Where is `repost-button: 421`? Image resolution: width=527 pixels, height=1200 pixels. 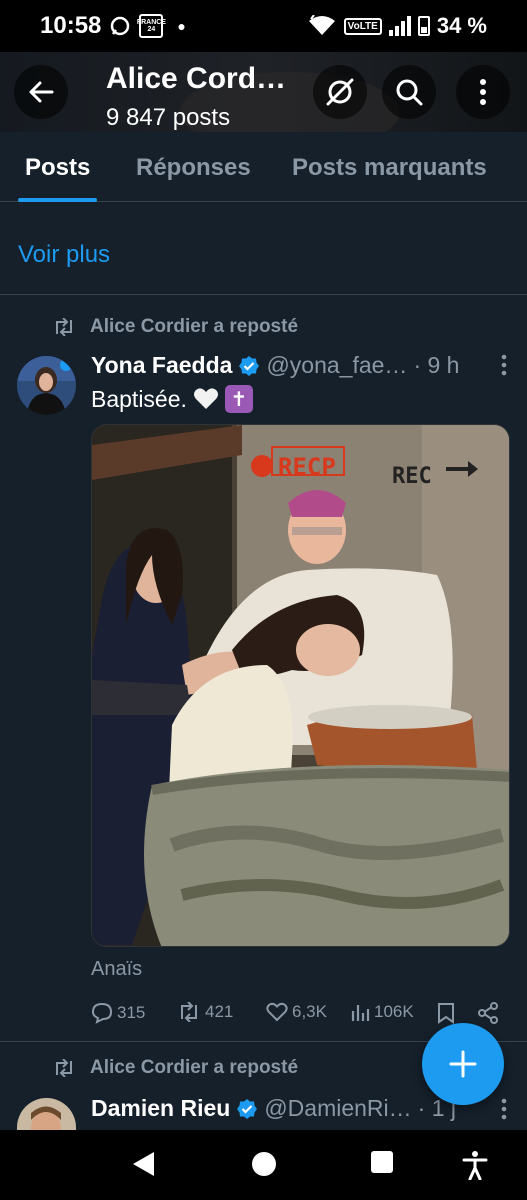
repost-button: 421 is located at coordinates (205, 1012).